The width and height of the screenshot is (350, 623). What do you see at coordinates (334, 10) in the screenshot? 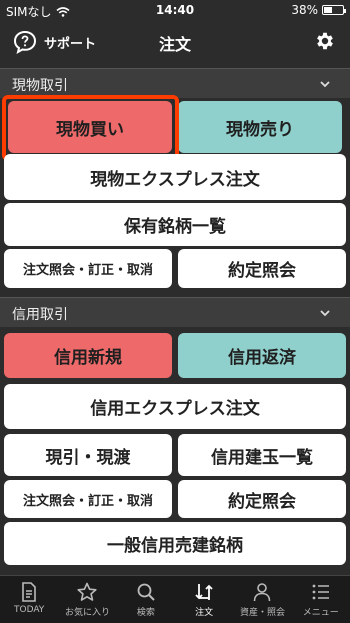
I see `battery-icon` at bounding box center [334, 10].